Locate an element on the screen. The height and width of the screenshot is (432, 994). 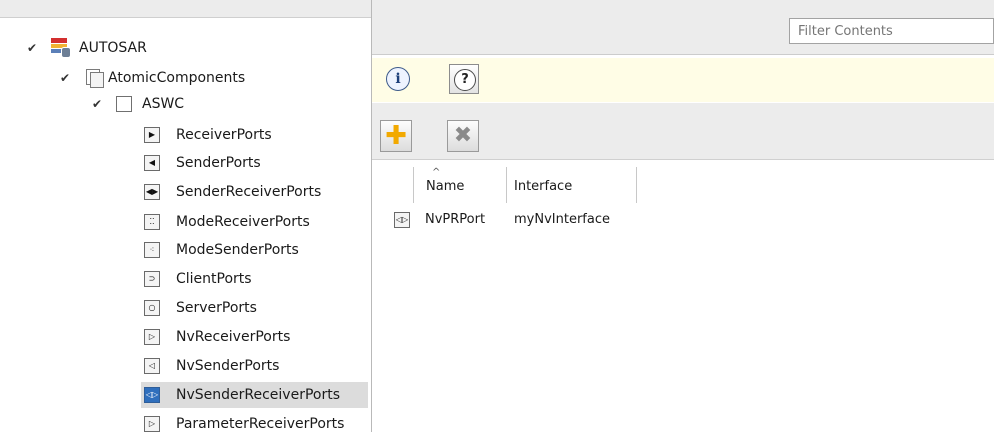
tree-label: ParameterReceiverPorts is located at coordinates (260, 424).